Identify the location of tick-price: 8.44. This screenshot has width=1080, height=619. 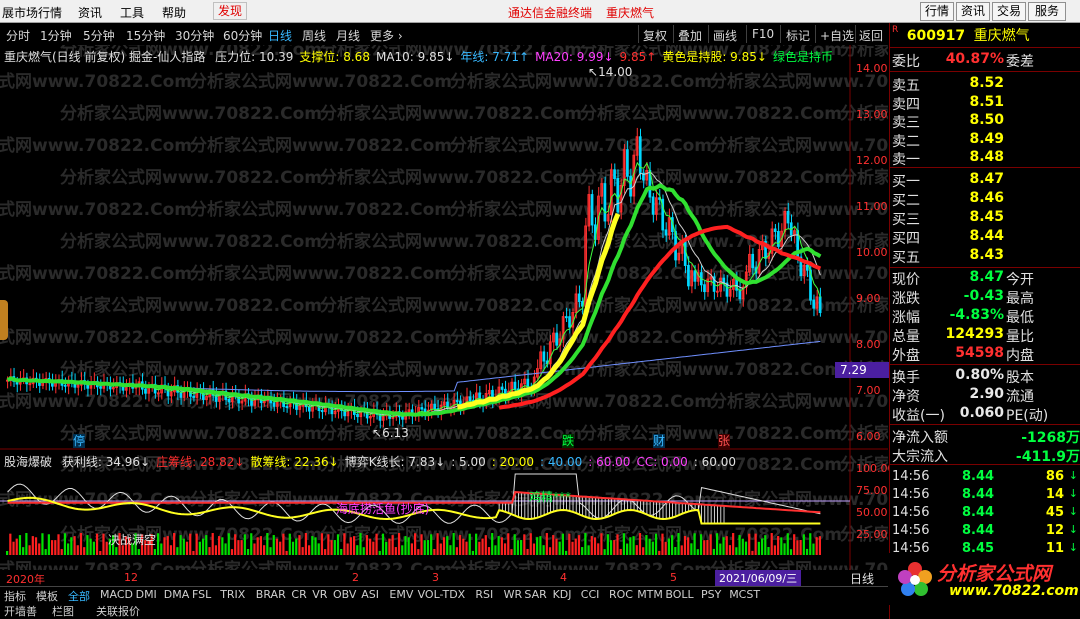
(978, 512).